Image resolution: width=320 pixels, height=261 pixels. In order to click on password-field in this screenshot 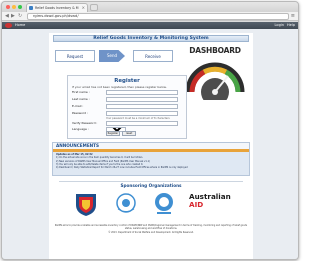, I will do `click(142, 113)`.